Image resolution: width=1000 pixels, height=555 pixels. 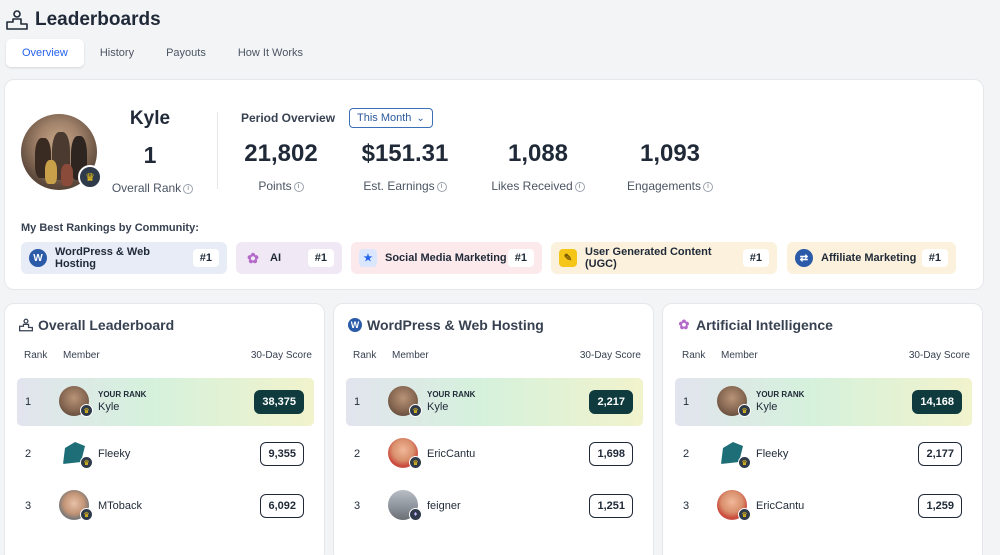 I want to click on tab-history: History, so click(x=117, y=53).